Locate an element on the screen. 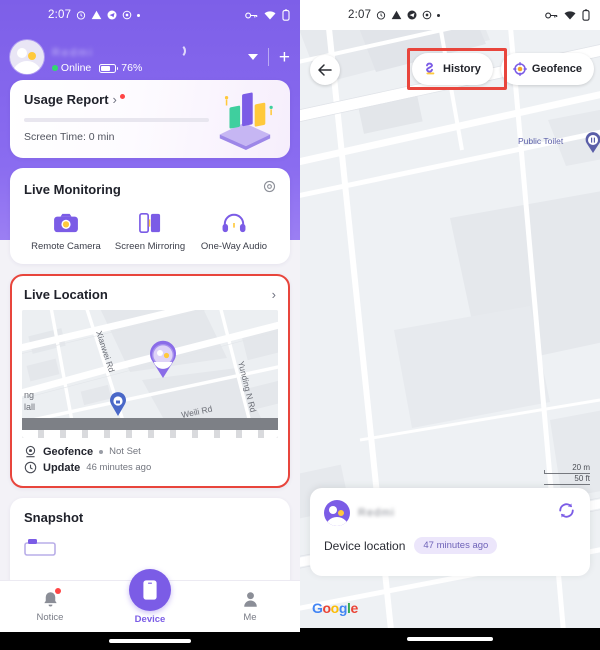 The width and height of the screenshot is (600, 650). notification-dot-icon is located at coordinates (122, 96).